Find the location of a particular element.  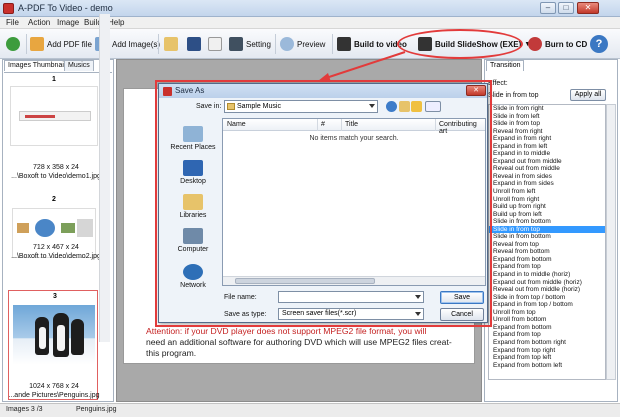

transition-item: Unroll from right is located at coordinates (547, 200).